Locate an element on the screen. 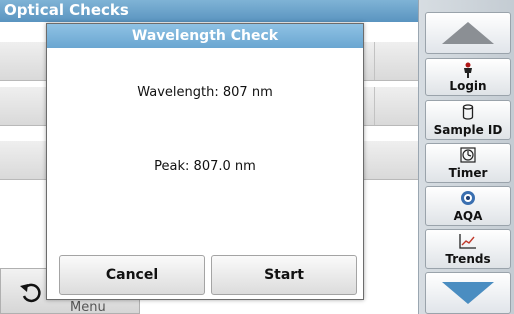 The height and width of the screenshot is (314, 514). login-button: Login is located at coordinates (468, 77).